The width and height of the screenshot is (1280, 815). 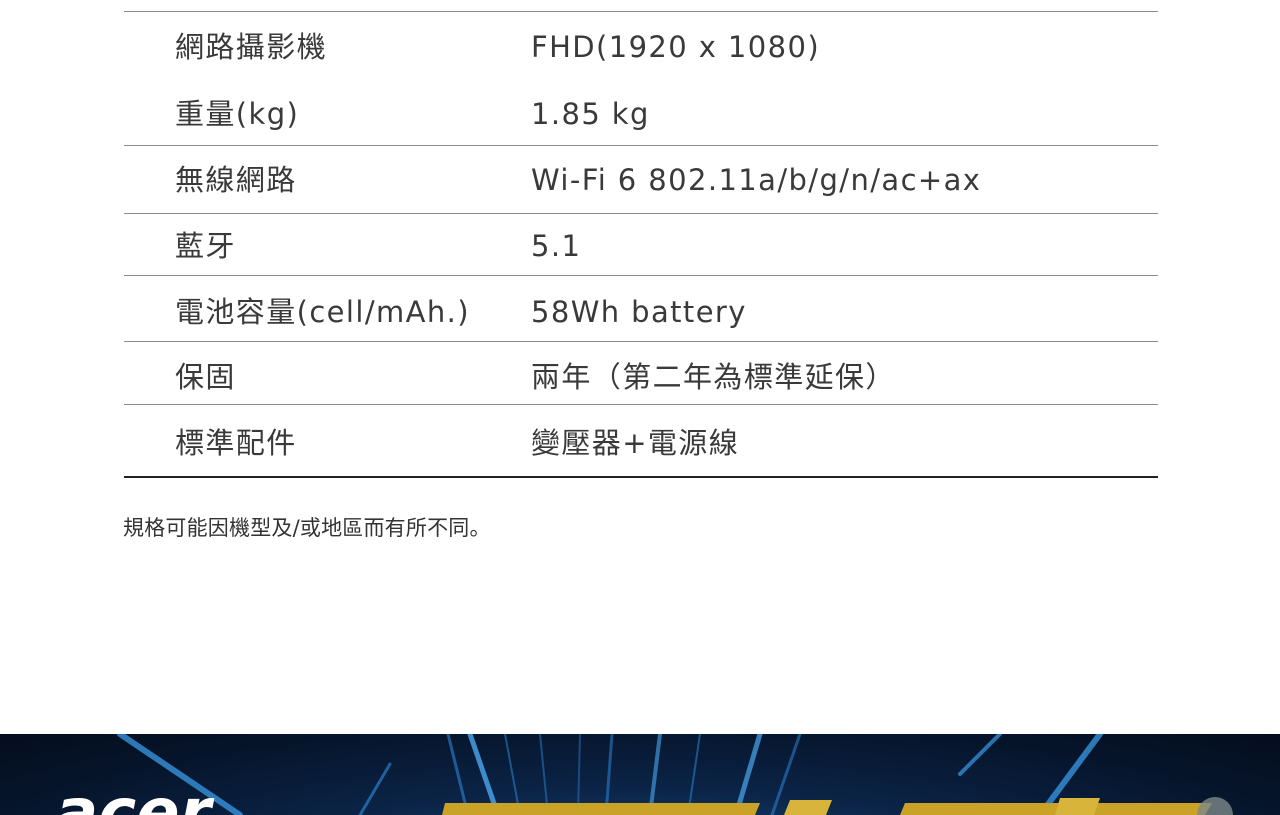 I want to click on spec-disclaimer: 規格可能因機型及/或地區而有所不同。, so click(x=307, y=528).